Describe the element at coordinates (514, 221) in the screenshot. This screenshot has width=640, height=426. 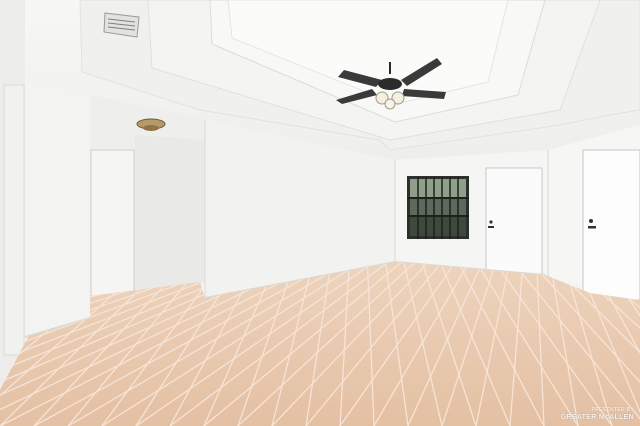
I see `back-door` at that location.